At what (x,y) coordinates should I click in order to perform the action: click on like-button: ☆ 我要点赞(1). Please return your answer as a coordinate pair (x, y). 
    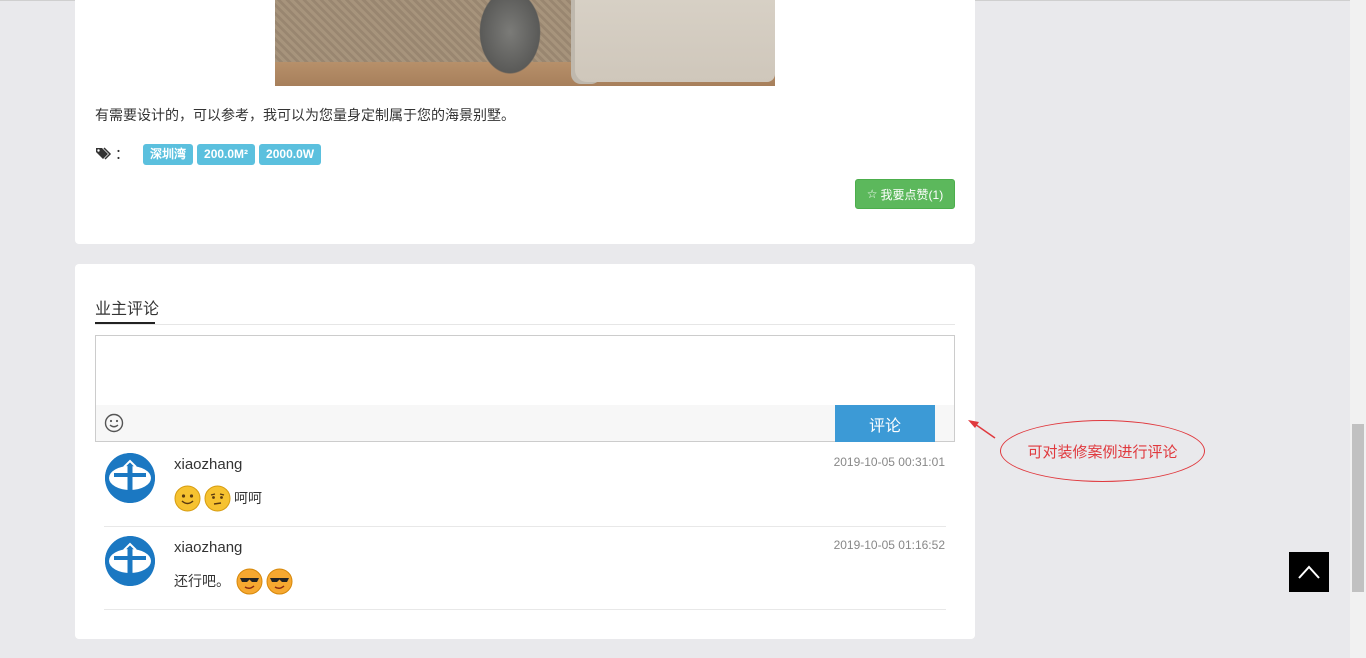
    Looking at the image, I should click on (905, 194).